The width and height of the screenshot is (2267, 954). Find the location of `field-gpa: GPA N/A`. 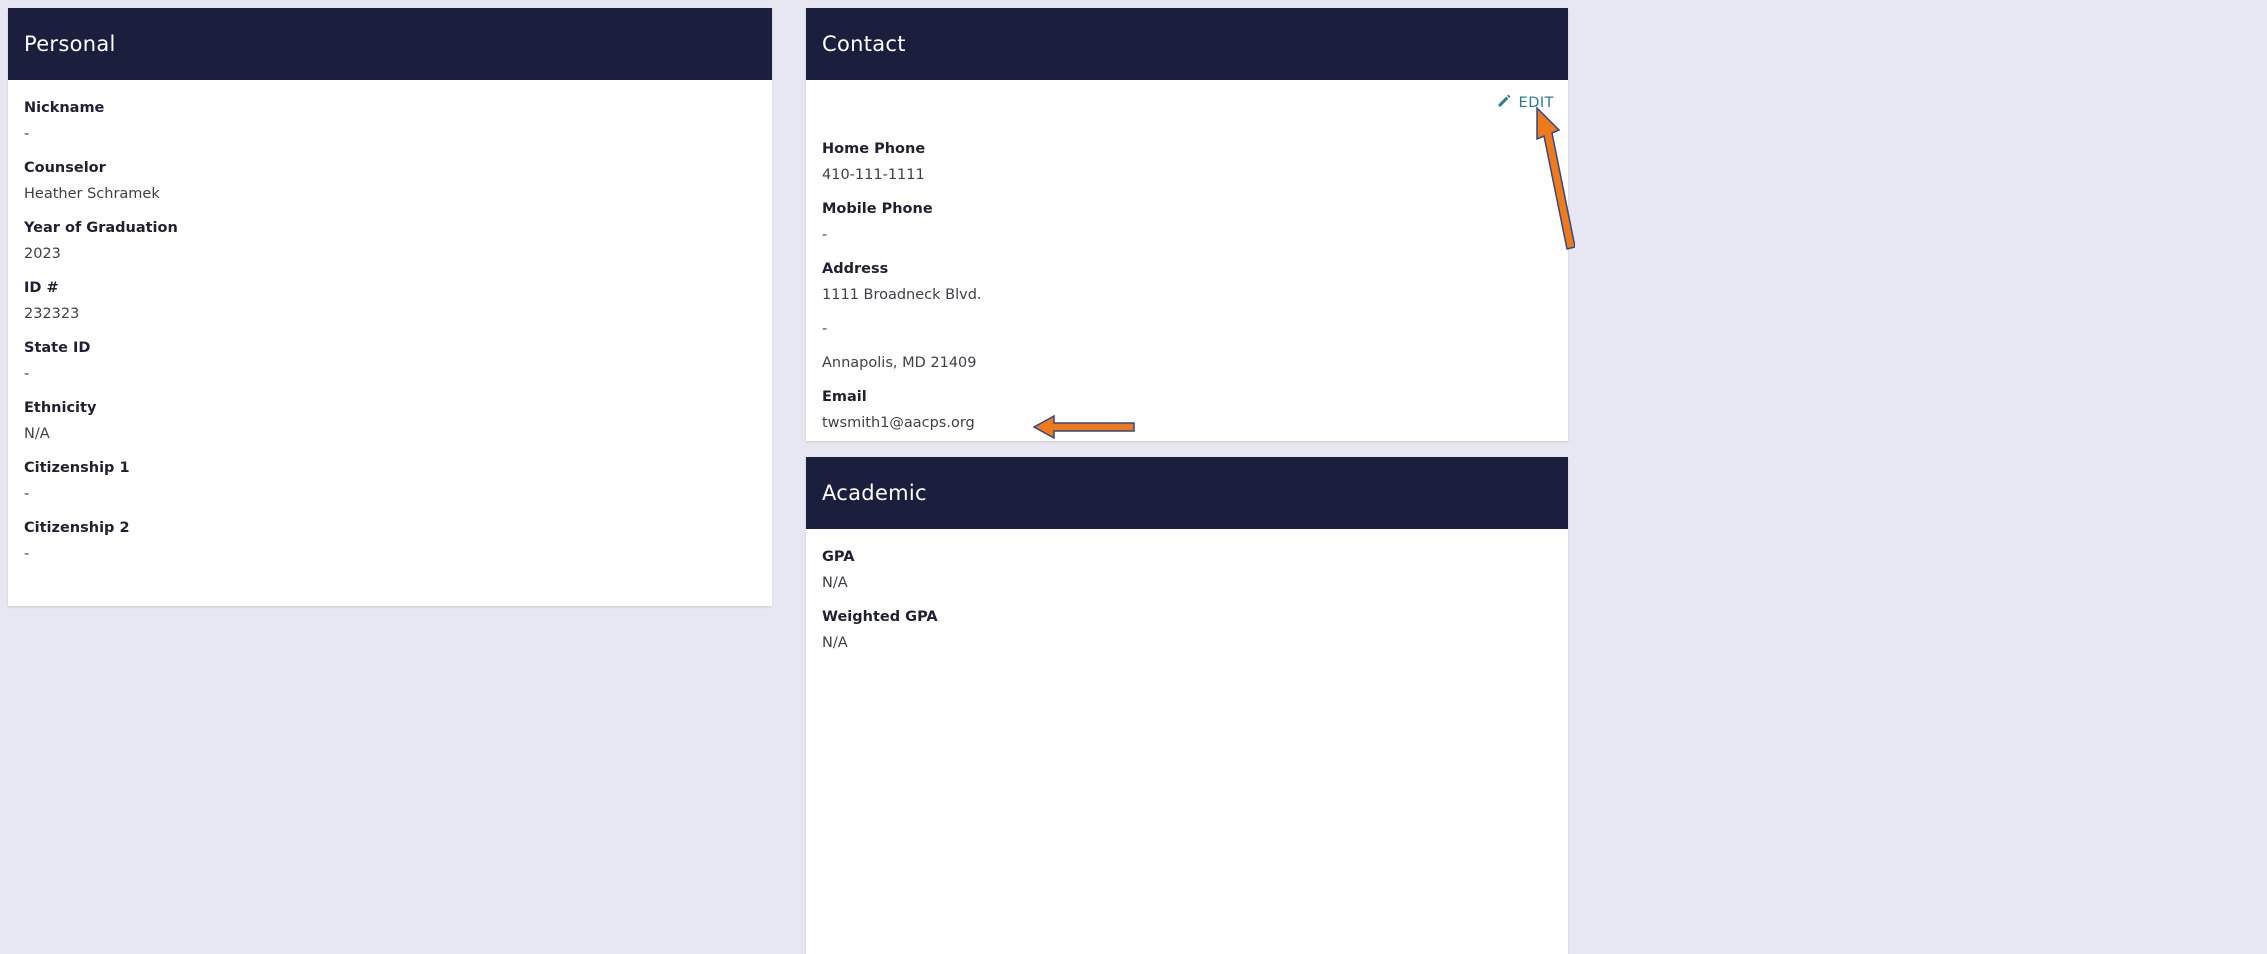

field-gpa: GPA N/A is located at coordinates (1187, 570).